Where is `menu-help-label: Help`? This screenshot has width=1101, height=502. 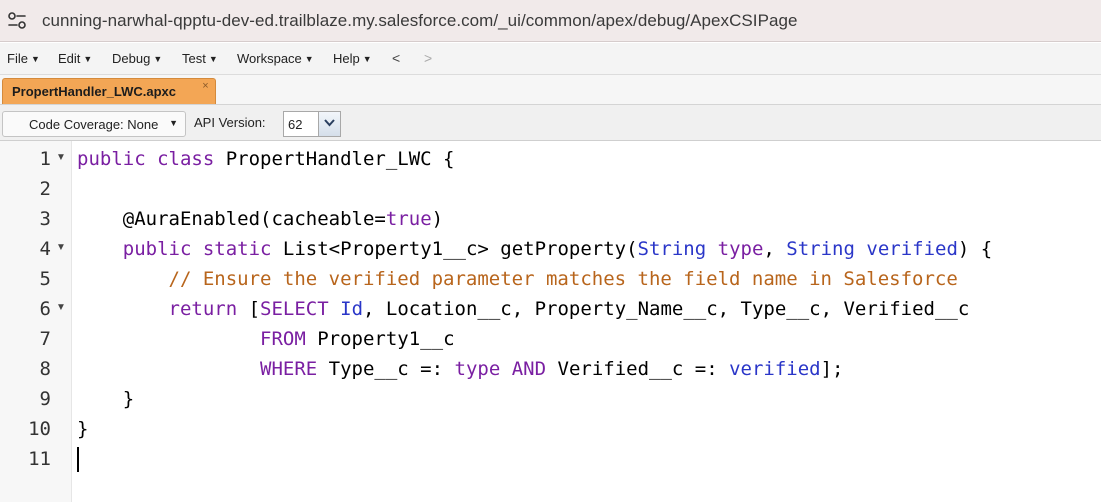
menu-help-label: Help is located at coordinates (346, 58).